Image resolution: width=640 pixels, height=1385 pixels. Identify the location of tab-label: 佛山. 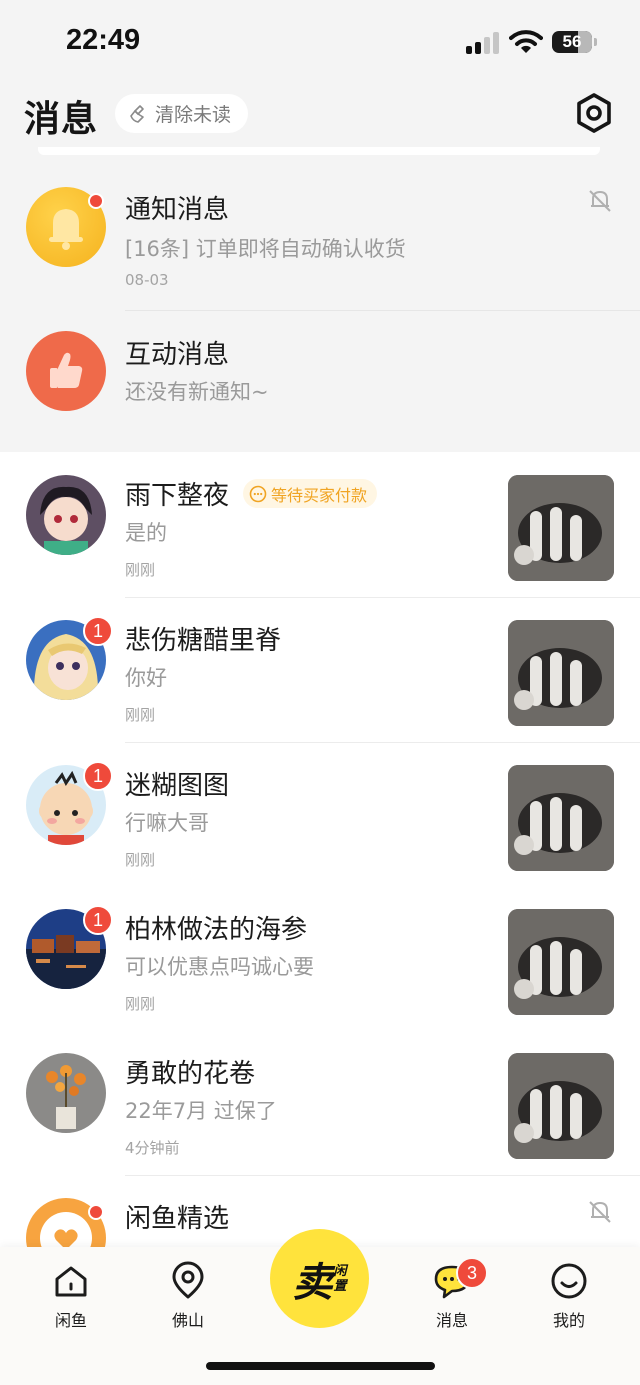
(187, 1320).